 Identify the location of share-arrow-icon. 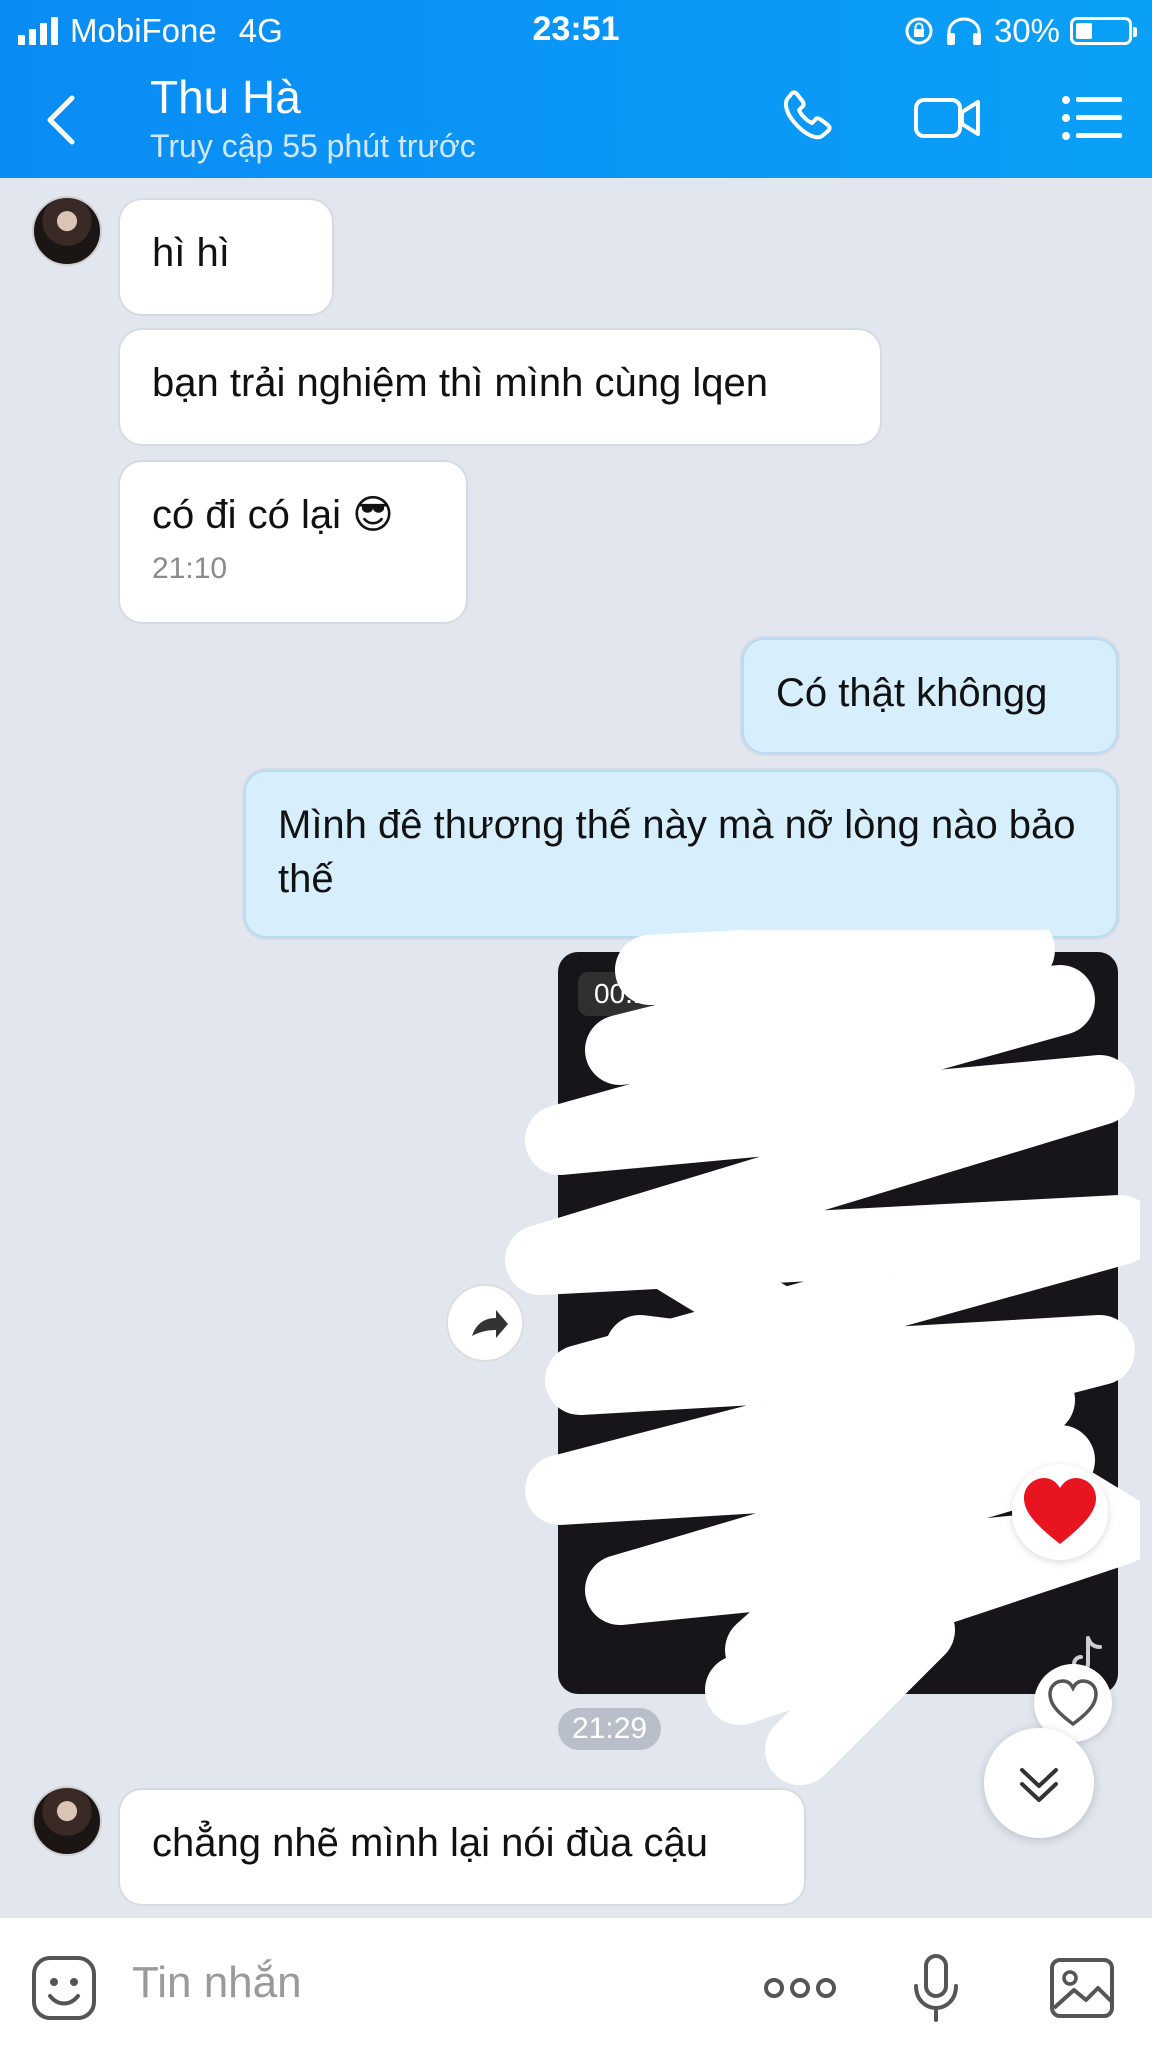
(490, 1324).